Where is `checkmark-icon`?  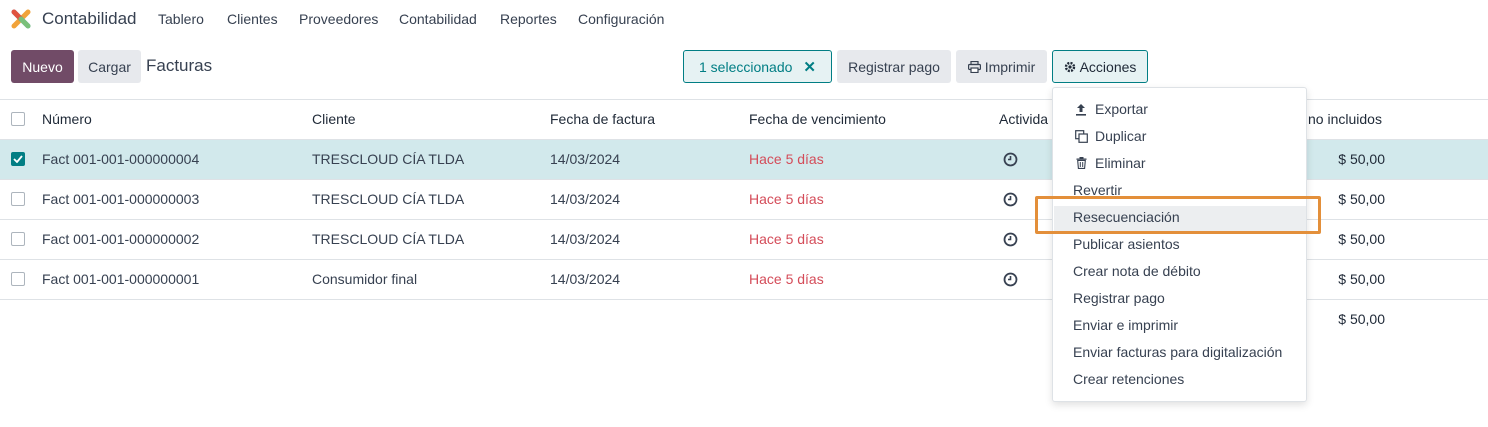 checkmark-icon is located at coordinates (18, 159).